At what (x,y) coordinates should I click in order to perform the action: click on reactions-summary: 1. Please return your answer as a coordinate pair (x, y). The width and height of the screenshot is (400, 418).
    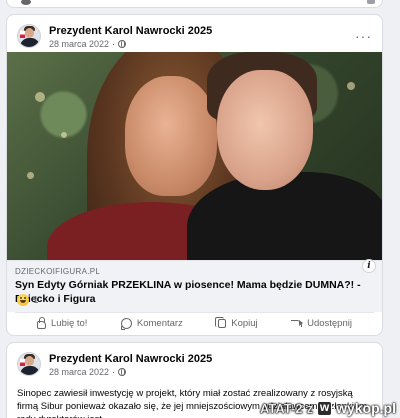
    Looking at the image, I should click on (28, 300).